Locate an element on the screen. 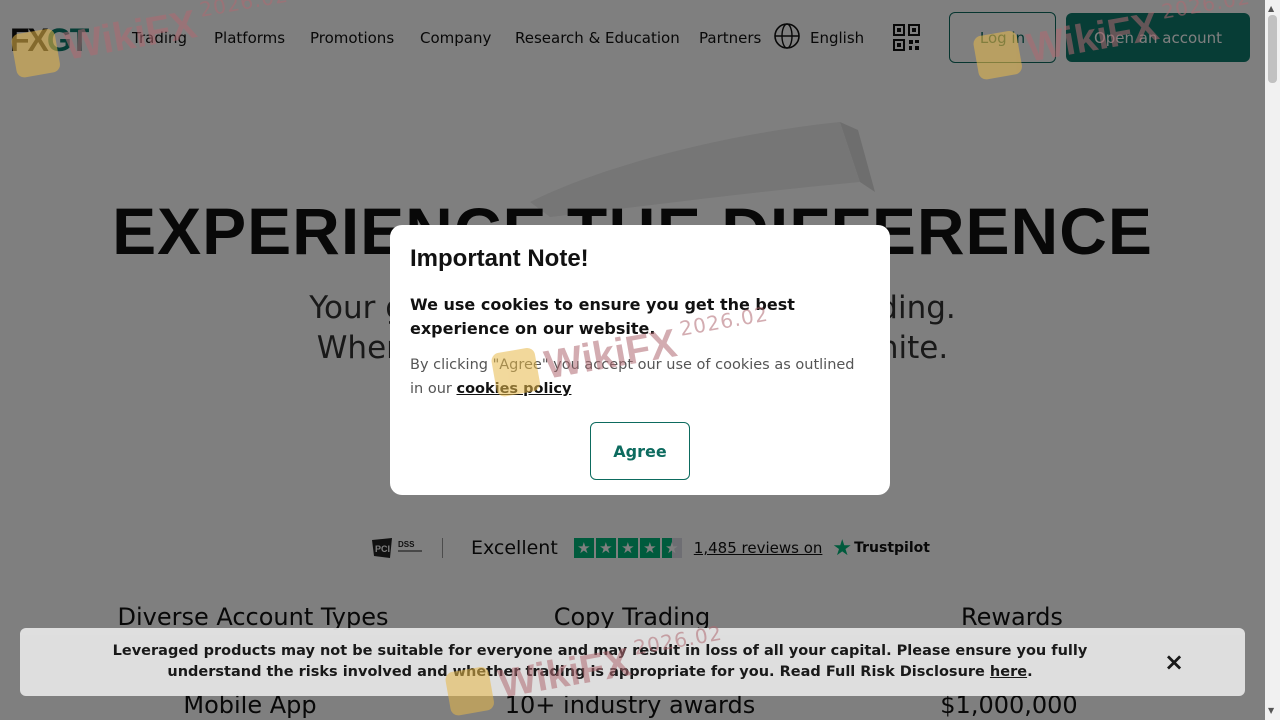 The height and width of the screenshot is (720, 1280). cookies-policy-link: cookies policy is located at coordinates (513, 389).